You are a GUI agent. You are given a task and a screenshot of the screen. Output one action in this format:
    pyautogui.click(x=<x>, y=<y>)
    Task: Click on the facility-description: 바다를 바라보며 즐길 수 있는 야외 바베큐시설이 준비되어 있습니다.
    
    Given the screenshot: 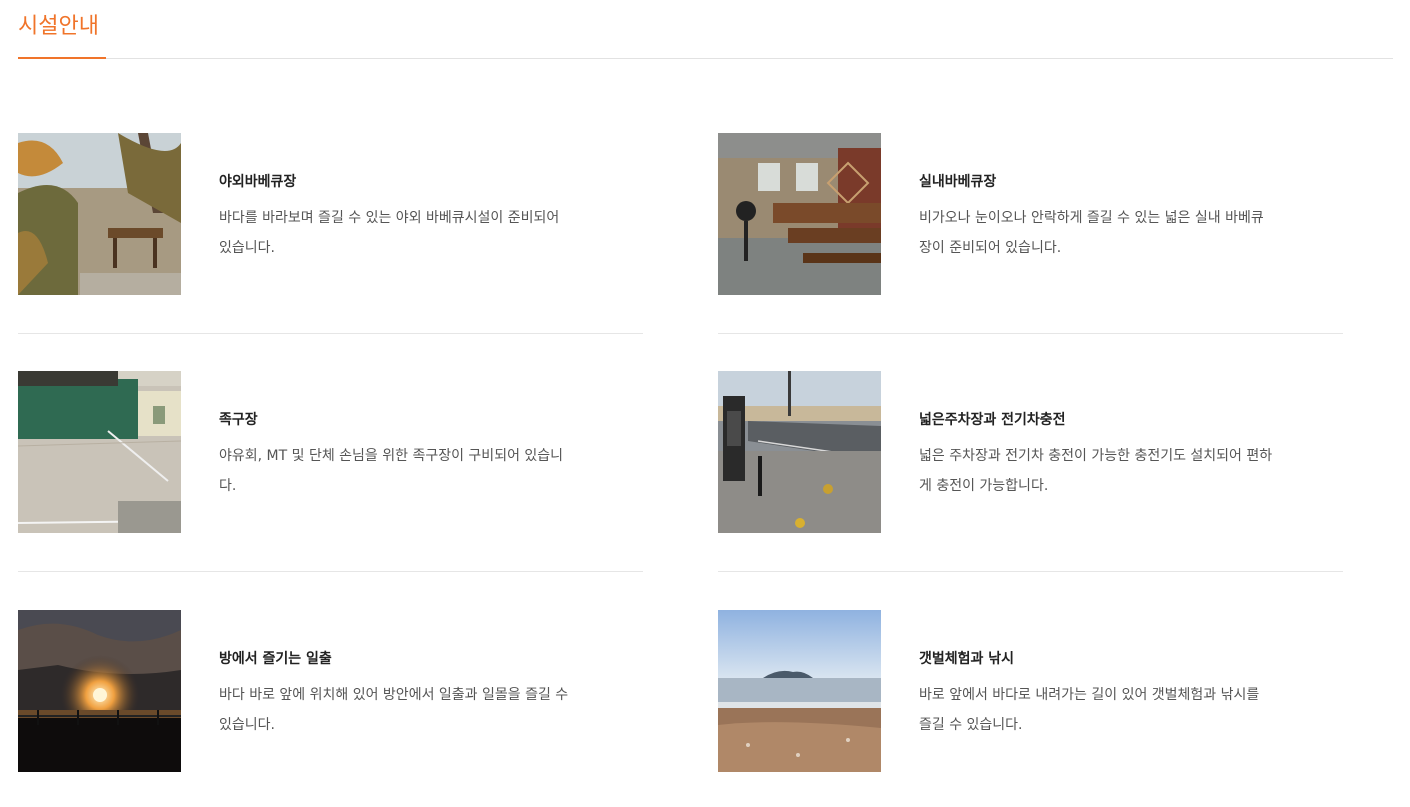 What is the action you would take?
    pyautogui.click(x=389, y=233)
    